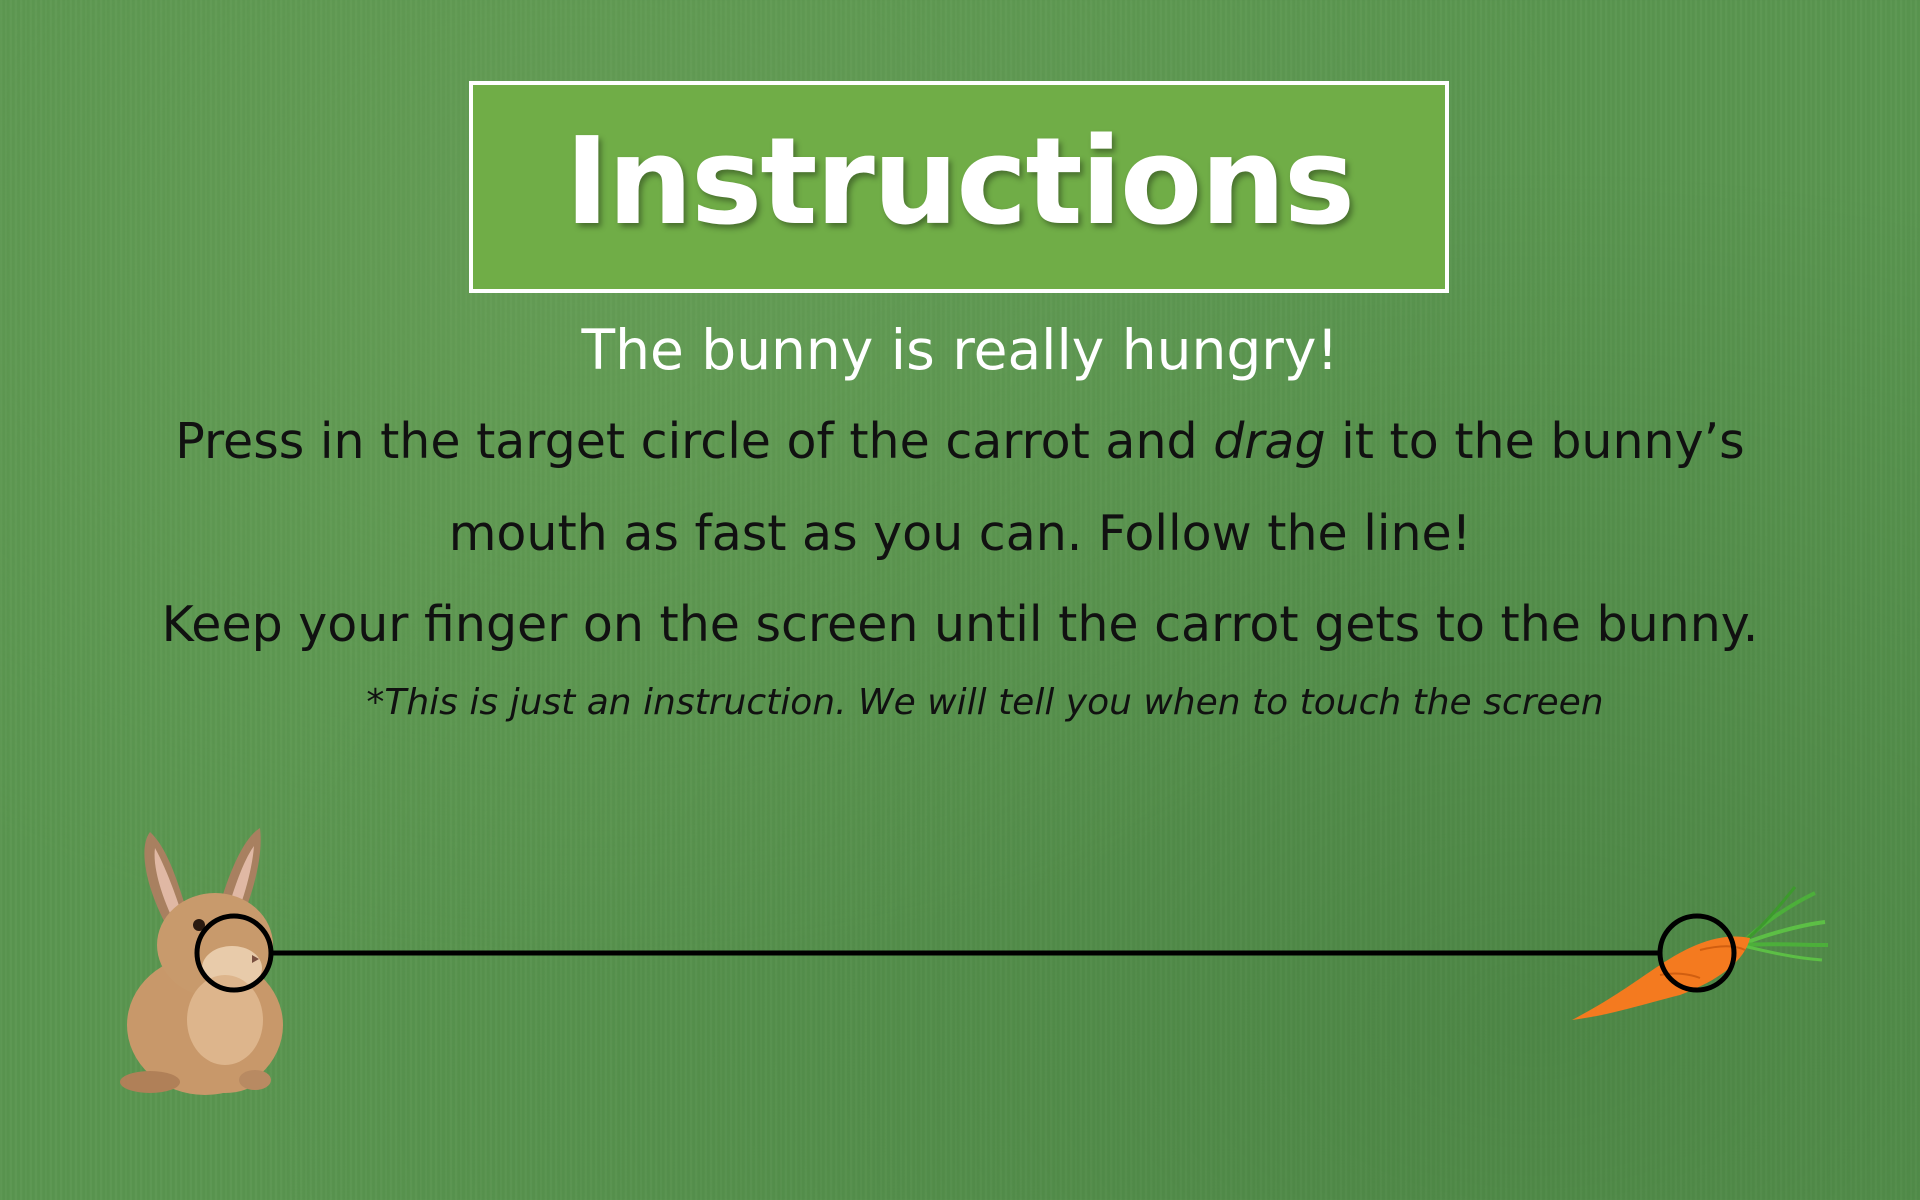 The image size is (1920, 1200). Describe the element at coordinates (201, 961) in the screenshot. I see `bunny-image` at that location.